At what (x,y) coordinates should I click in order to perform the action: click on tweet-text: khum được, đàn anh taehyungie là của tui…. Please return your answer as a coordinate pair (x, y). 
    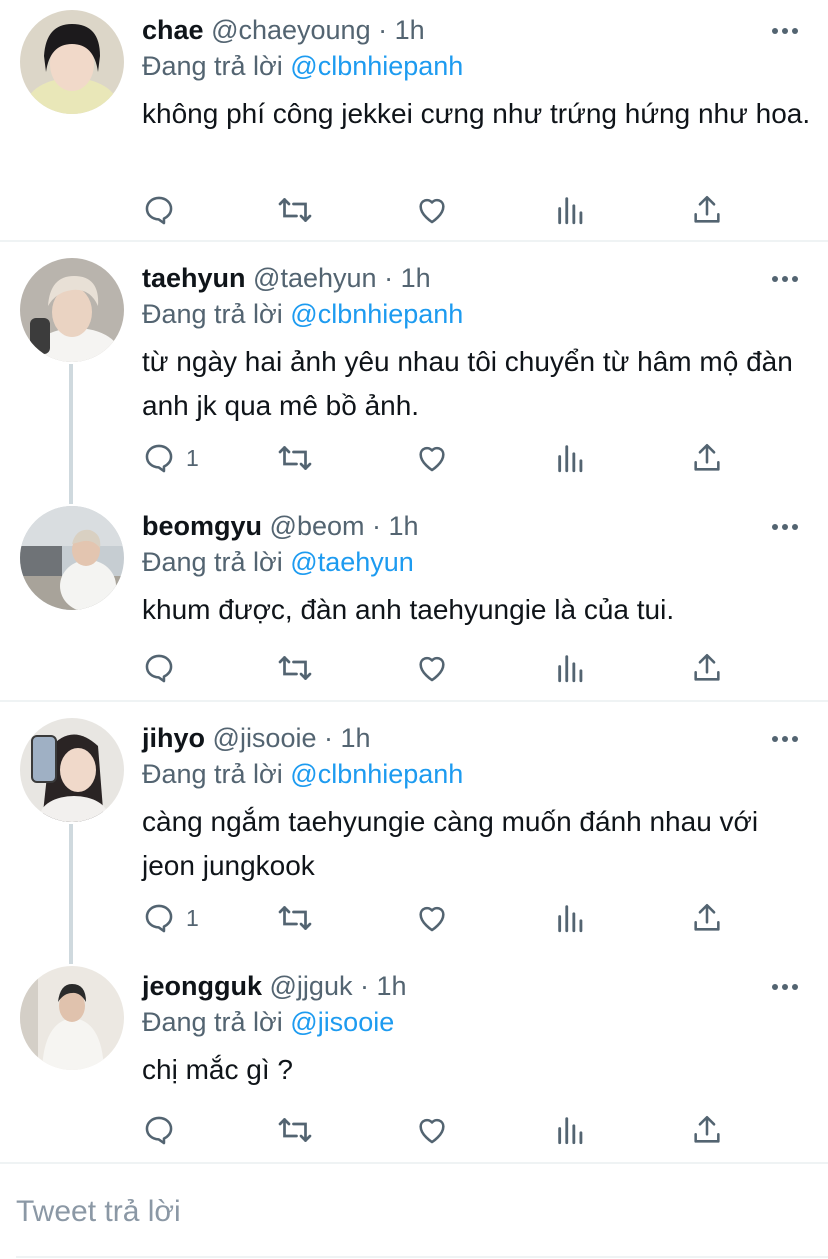
    Looking at the image, I should click on (408, 609).